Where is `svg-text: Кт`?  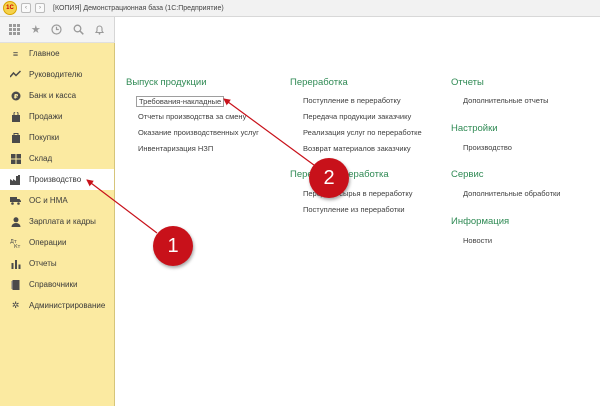 svg-text: Кт is located at coordinates (17, 246).